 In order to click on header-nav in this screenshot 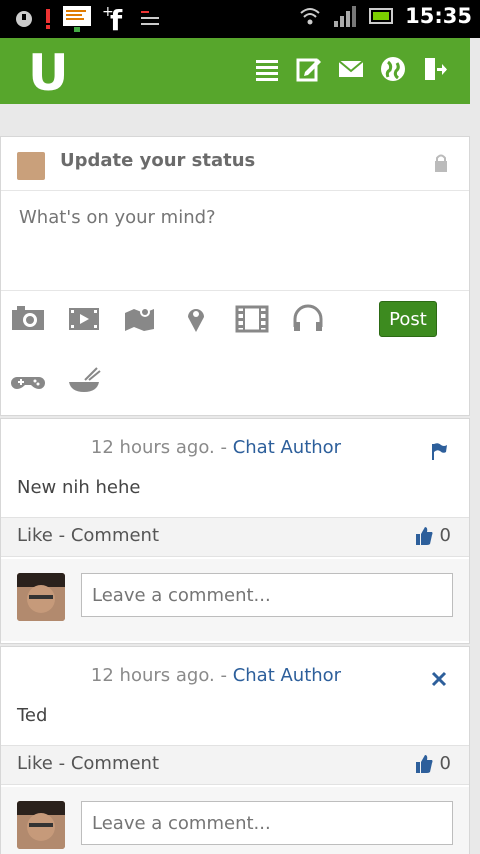, I will do `click(351, 69)`.